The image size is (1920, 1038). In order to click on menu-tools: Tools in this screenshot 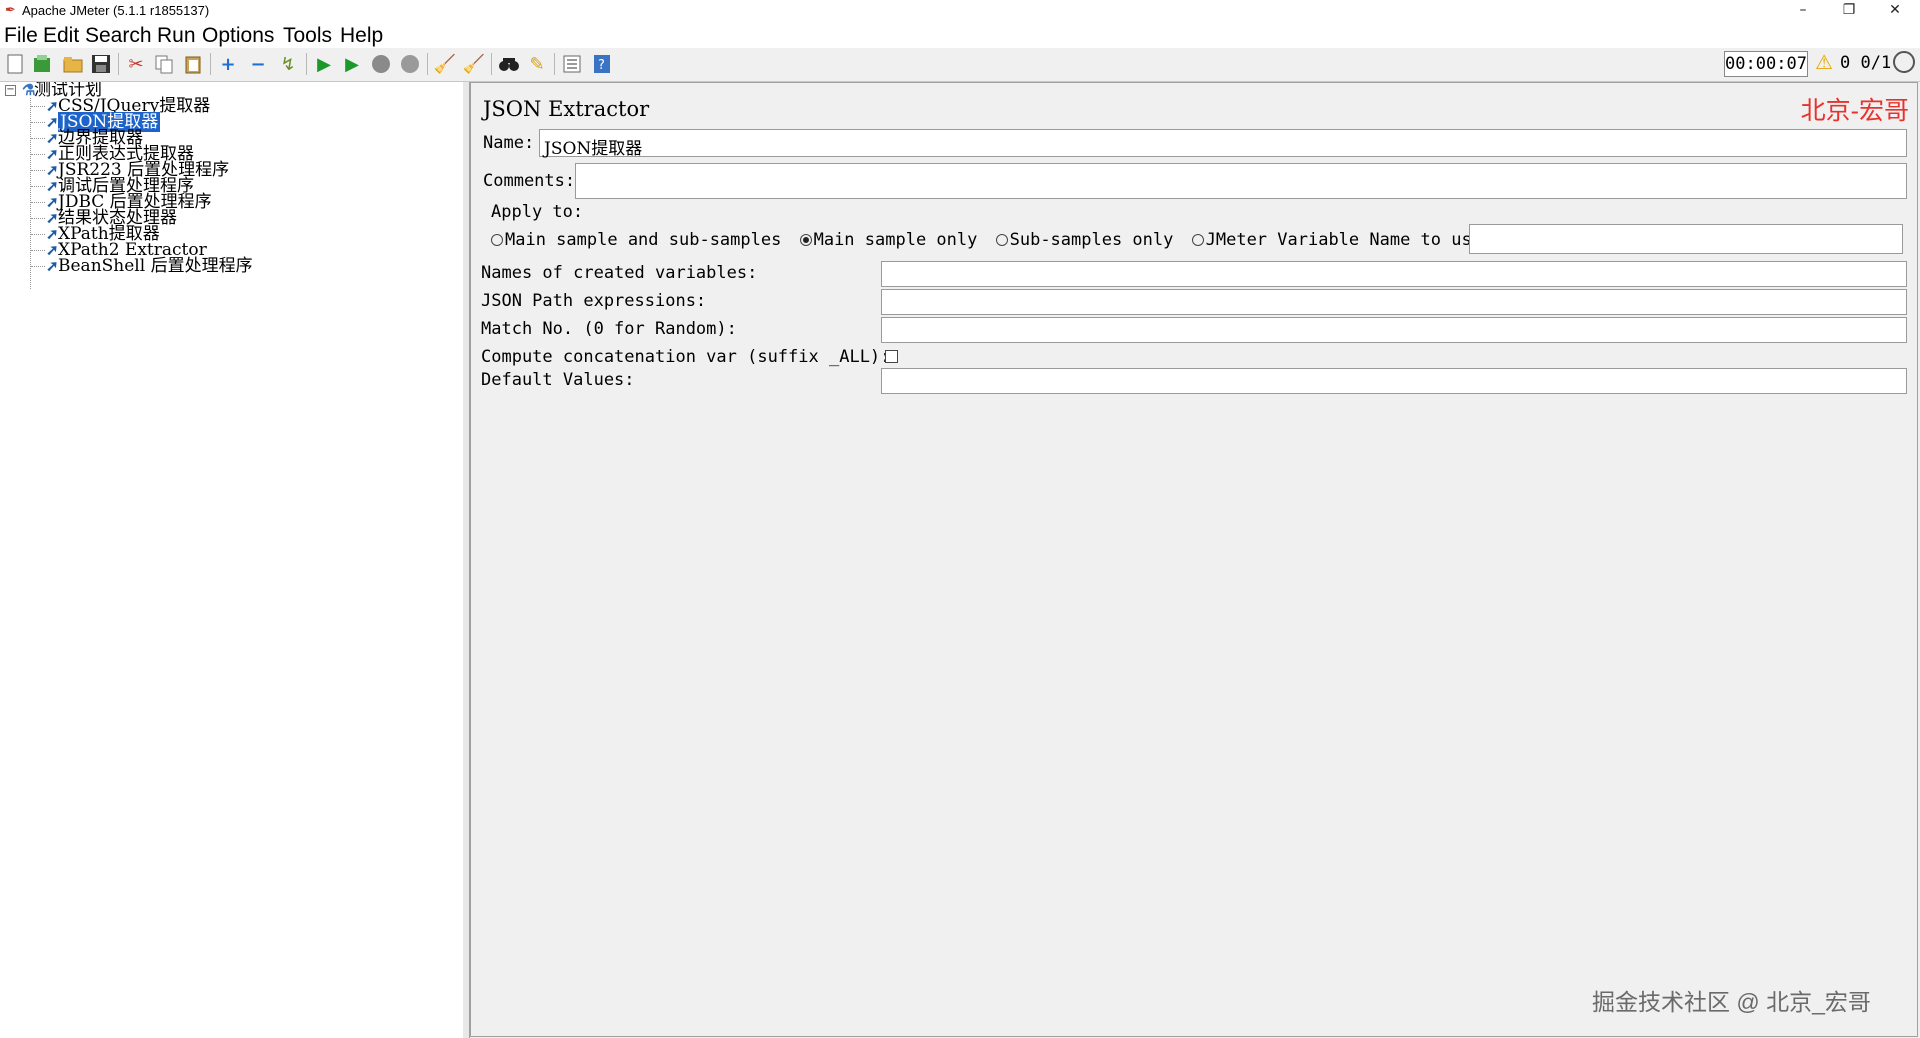, I will do `click(307, 36)`.